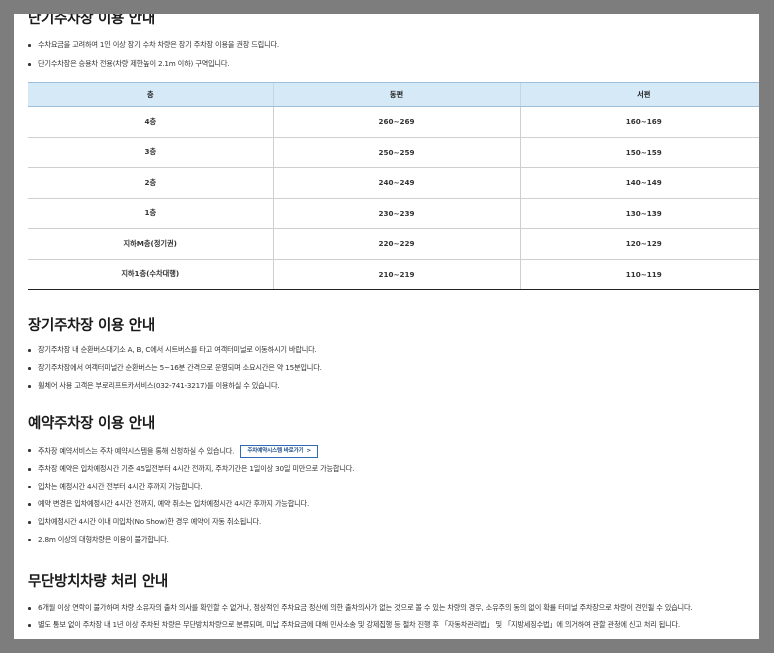 Image resolution: width=774 pixels, height=653 pixels. I want to click on floor-cell: 2층, so click(150, 183).